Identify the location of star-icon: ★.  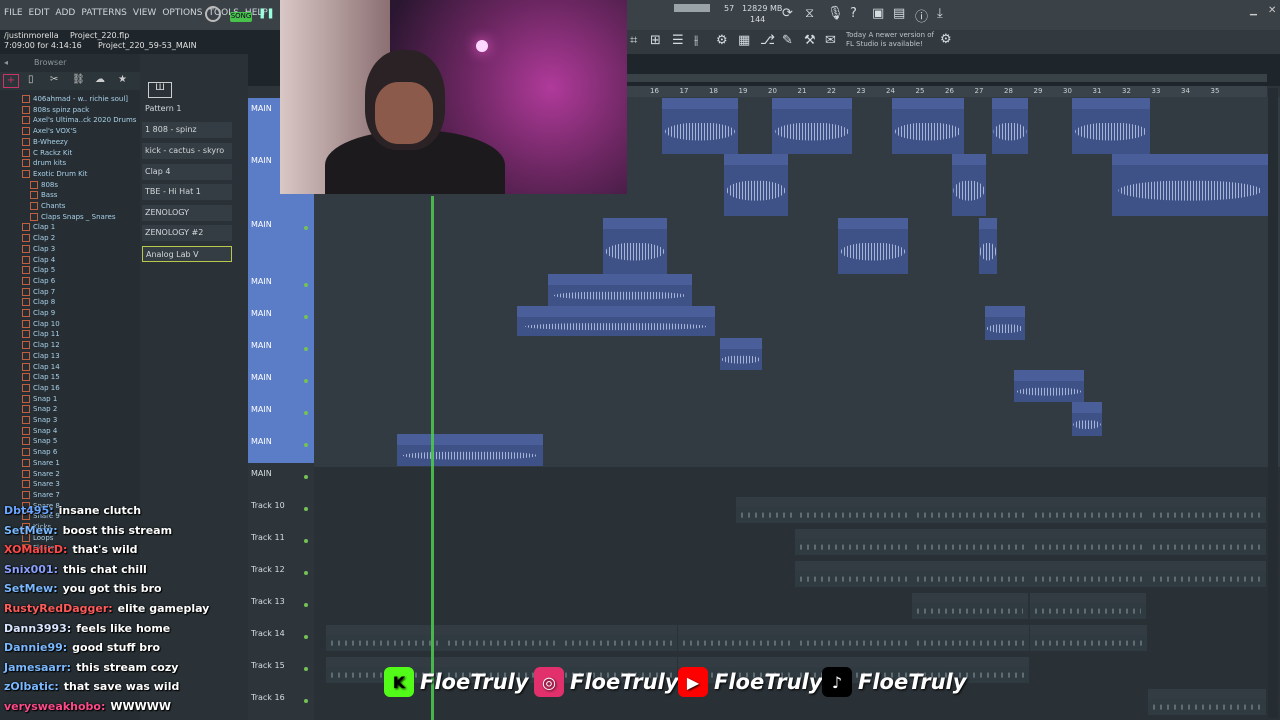
(122, 79).